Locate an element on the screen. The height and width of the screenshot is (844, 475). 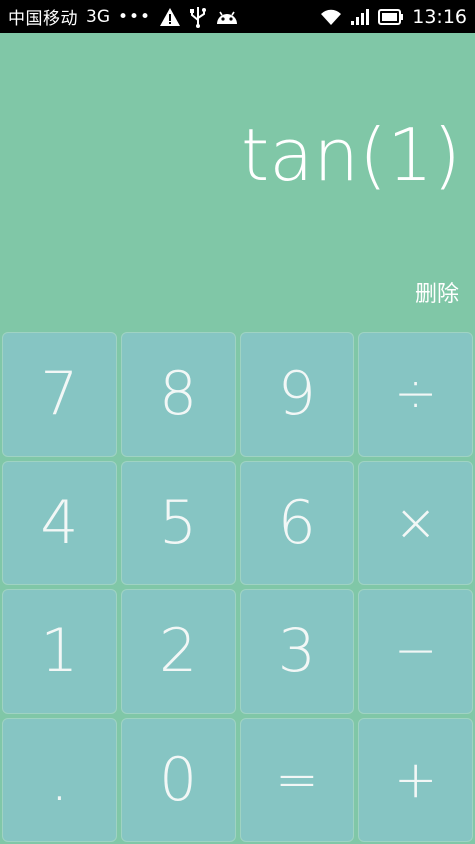
wifi-icon is located at coordinates (331, 17).